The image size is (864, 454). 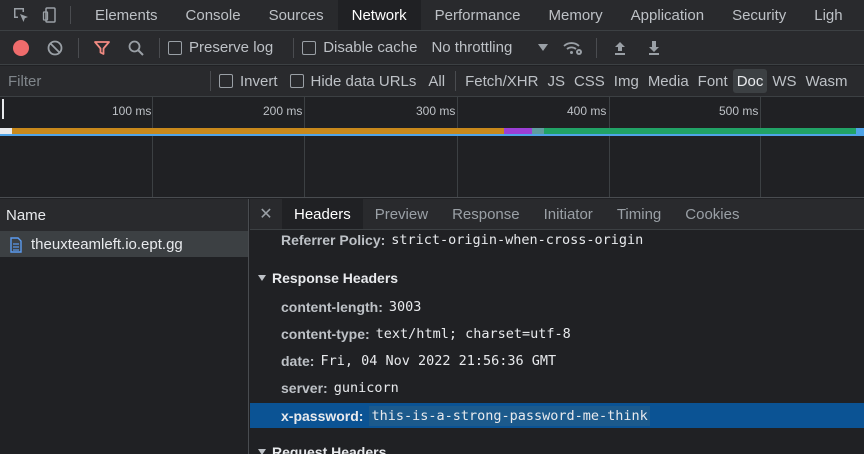 I want to click on preserve-log-checkbox: Preserve log, so click(x=220, y=47).